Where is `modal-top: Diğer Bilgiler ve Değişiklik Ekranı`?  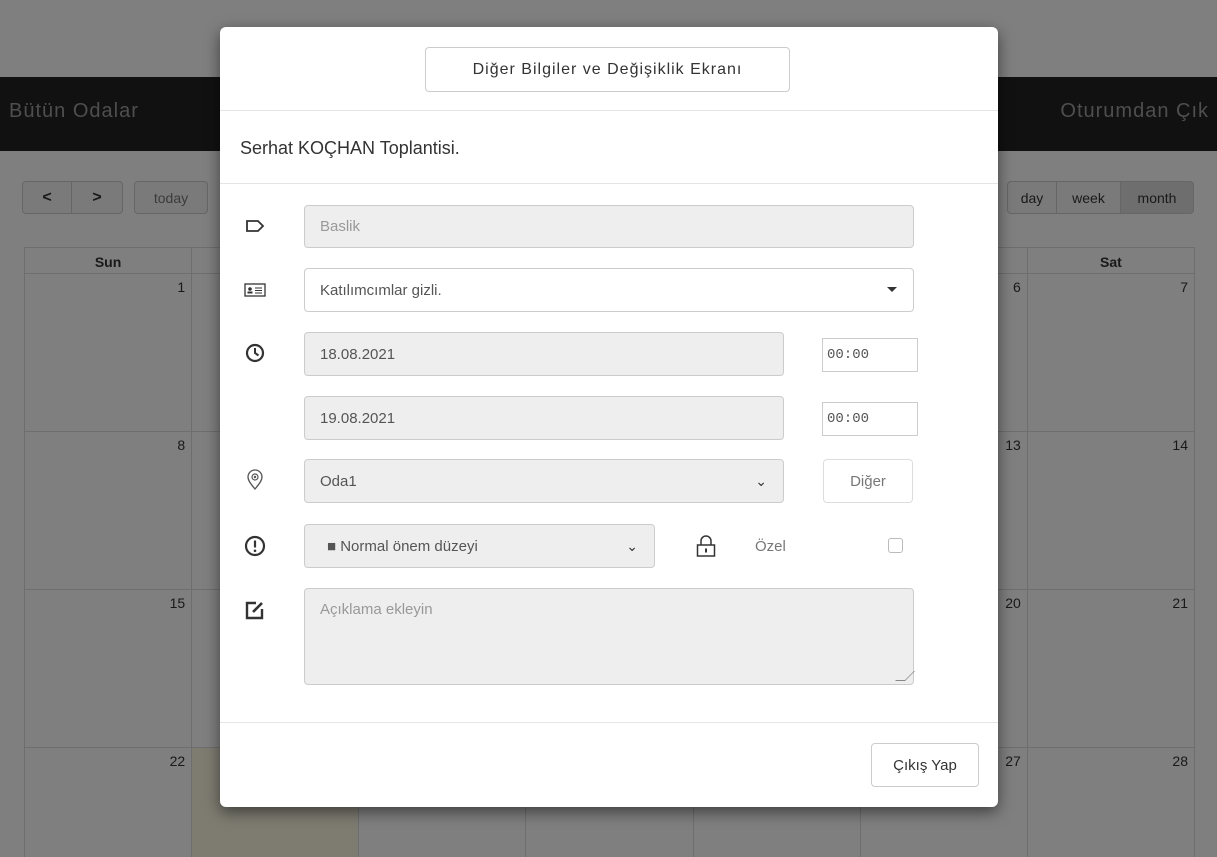
modal-top: Diğer Bilgiler ve Değişiklik Ekranı is located at coordinates (609, 69).